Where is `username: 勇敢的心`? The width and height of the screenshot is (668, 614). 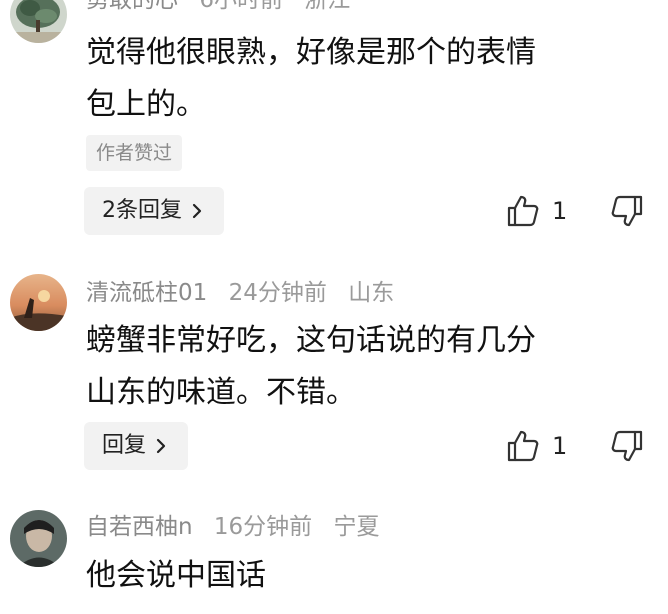 username: 勇敢的心 is located at coordinates (132, 6).